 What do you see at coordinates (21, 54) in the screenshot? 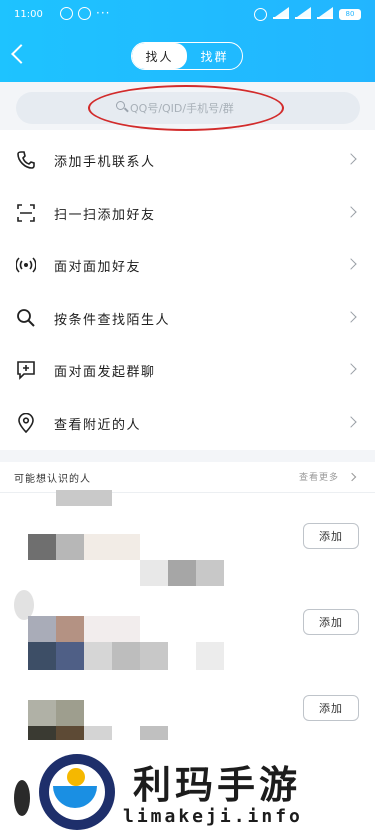
I see `back-arrow-icon` at bounding box center [21, 54].